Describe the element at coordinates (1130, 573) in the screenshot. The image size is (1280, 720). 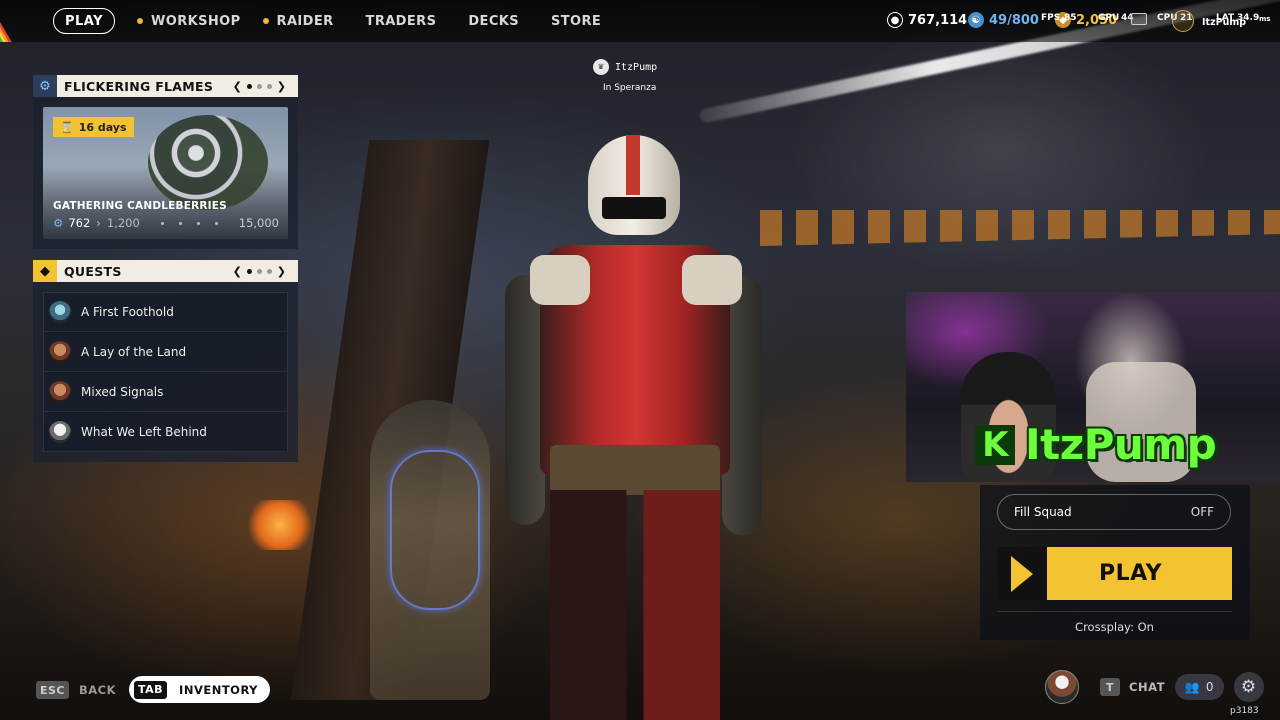
I see `play-button-label: PLAY` at that location.